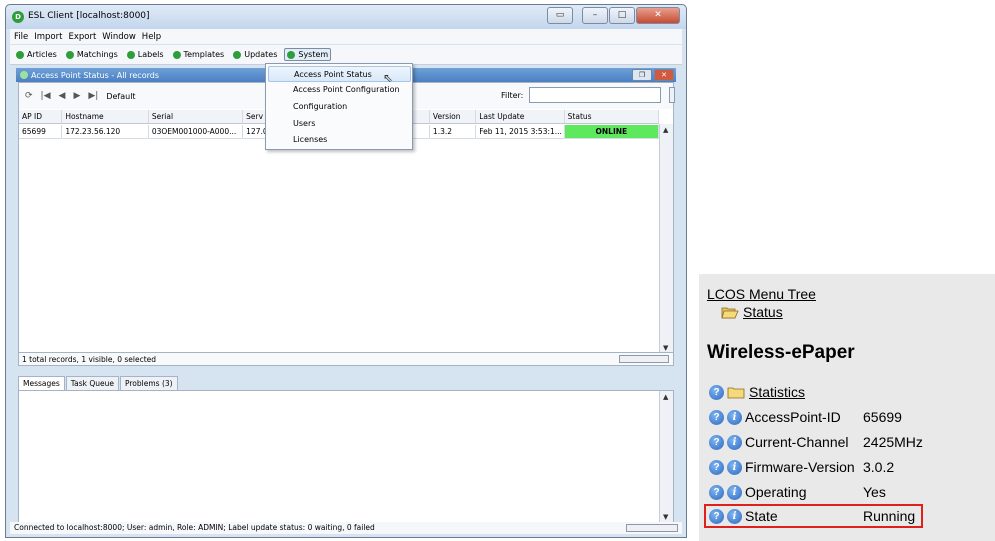 This screenshot has width=995, height=541. What do you see at coordinates (24, 75) in the screenshot?
I see `frame-dot-icon` at bounding box center [24, 75].